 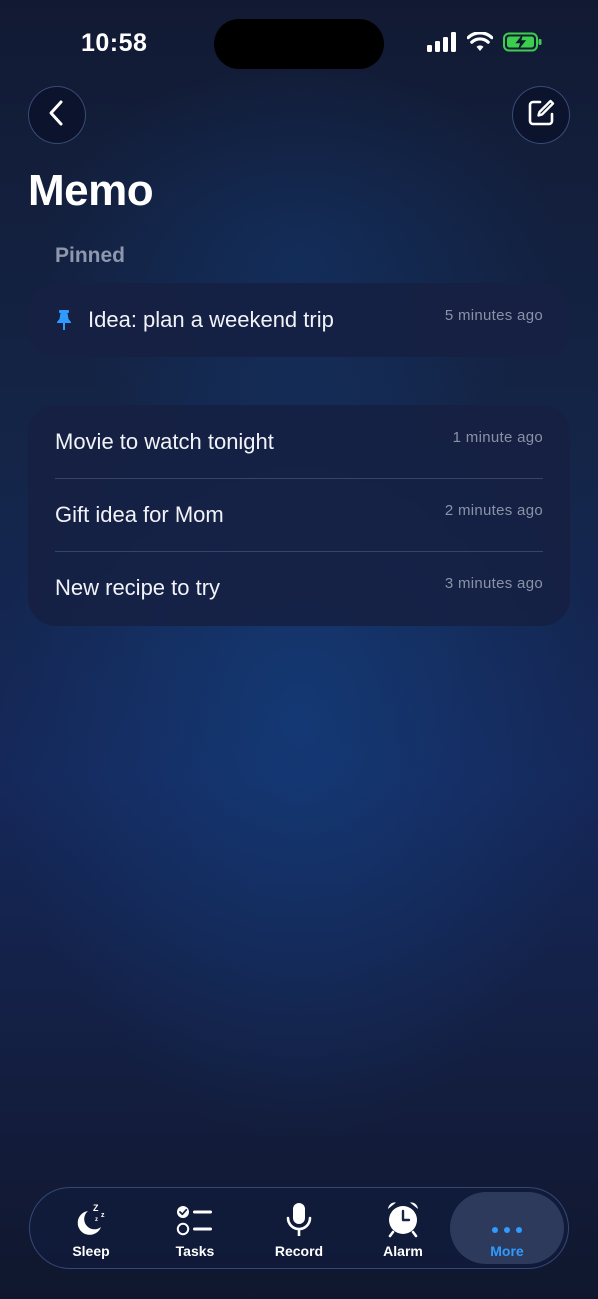 I want to click on more-dots-icon, so click(x=507, y=1218).